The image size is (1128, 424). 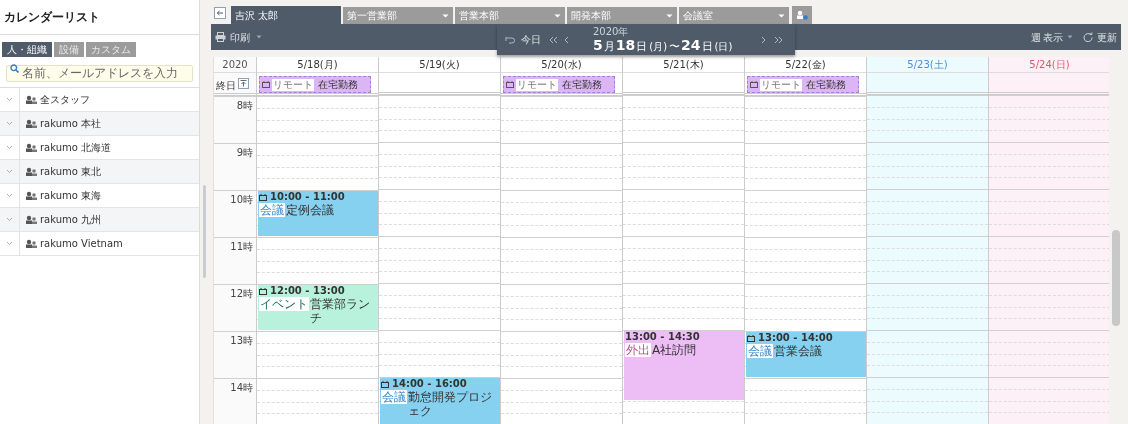 What do you see at coordinates (71, 124) in the screenshot?
I see `group-name: rakumo 本社` at bounding box center [71, 124].